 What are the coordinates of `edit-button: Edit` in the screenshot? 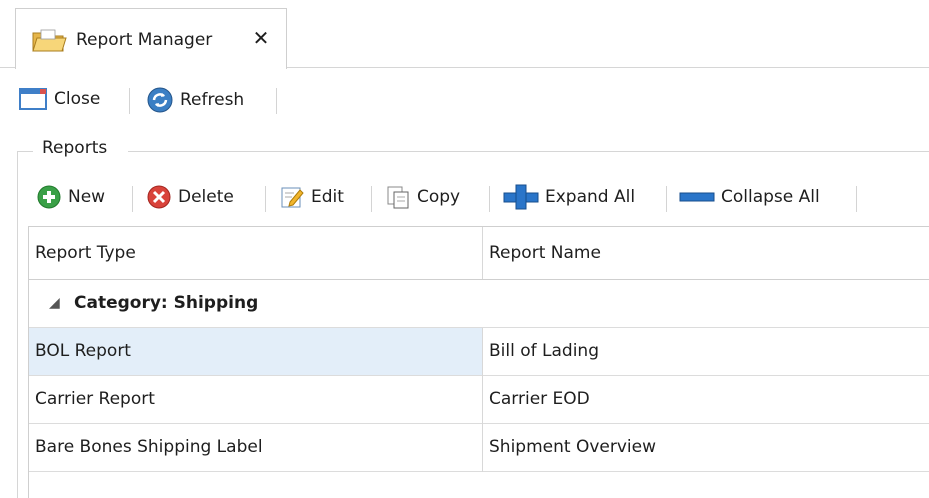 It's located at (311, 197).